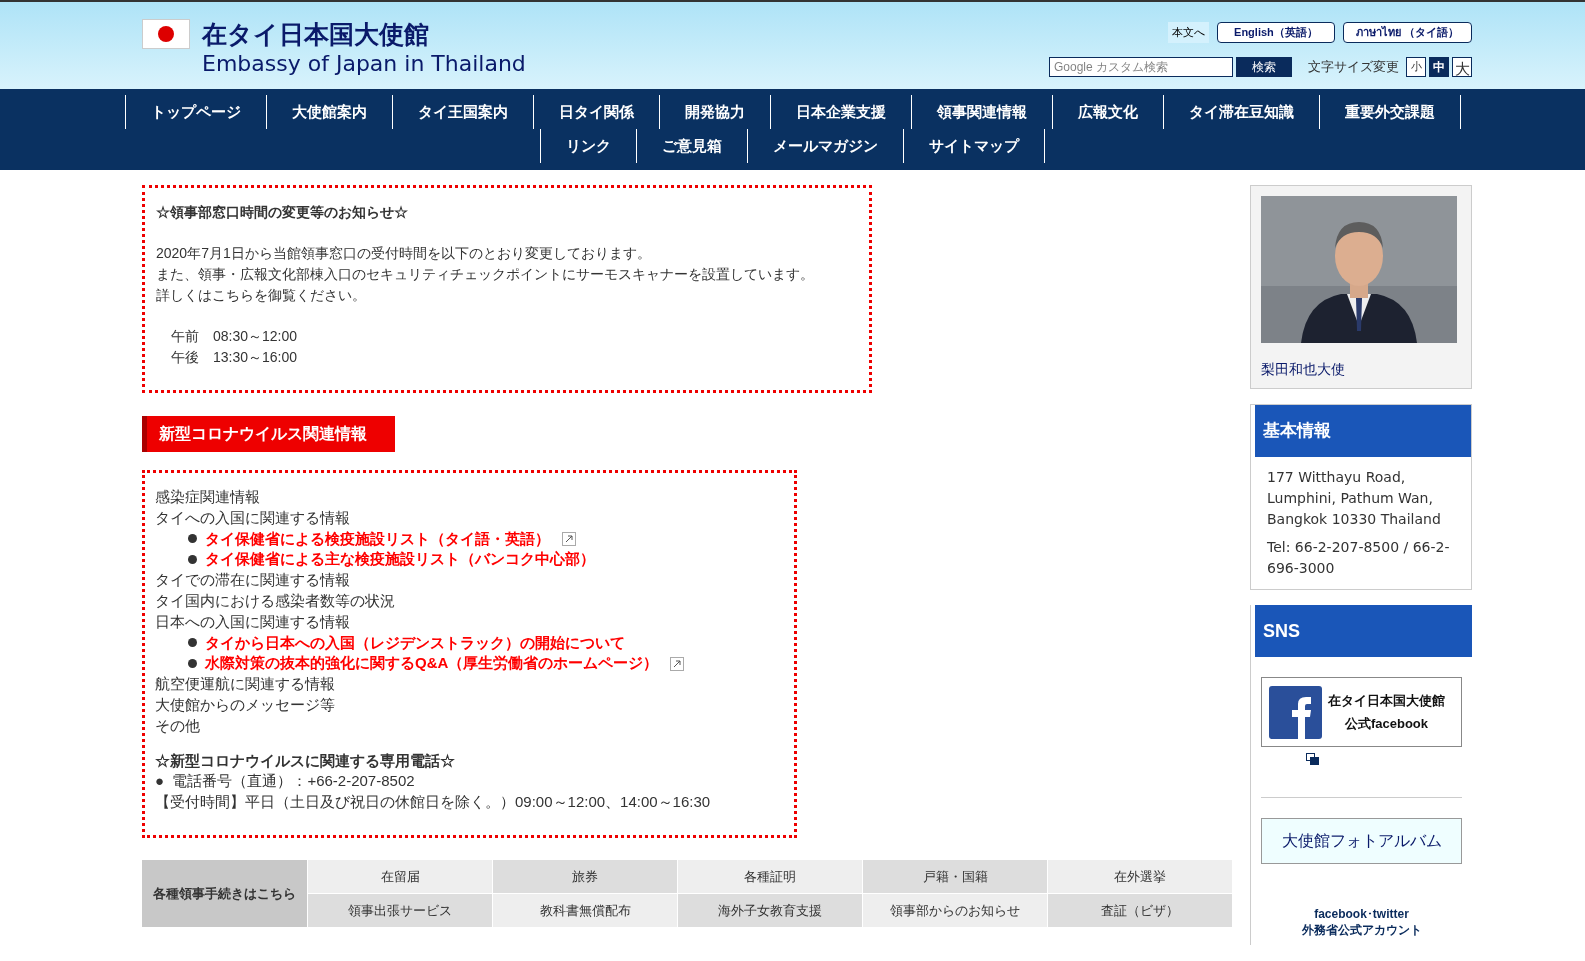 This screenshot has width=1585, height=961. Describe the element at coordinates (715, 112) in the screenshot. I see `nav-link: 開発協力` at that location.